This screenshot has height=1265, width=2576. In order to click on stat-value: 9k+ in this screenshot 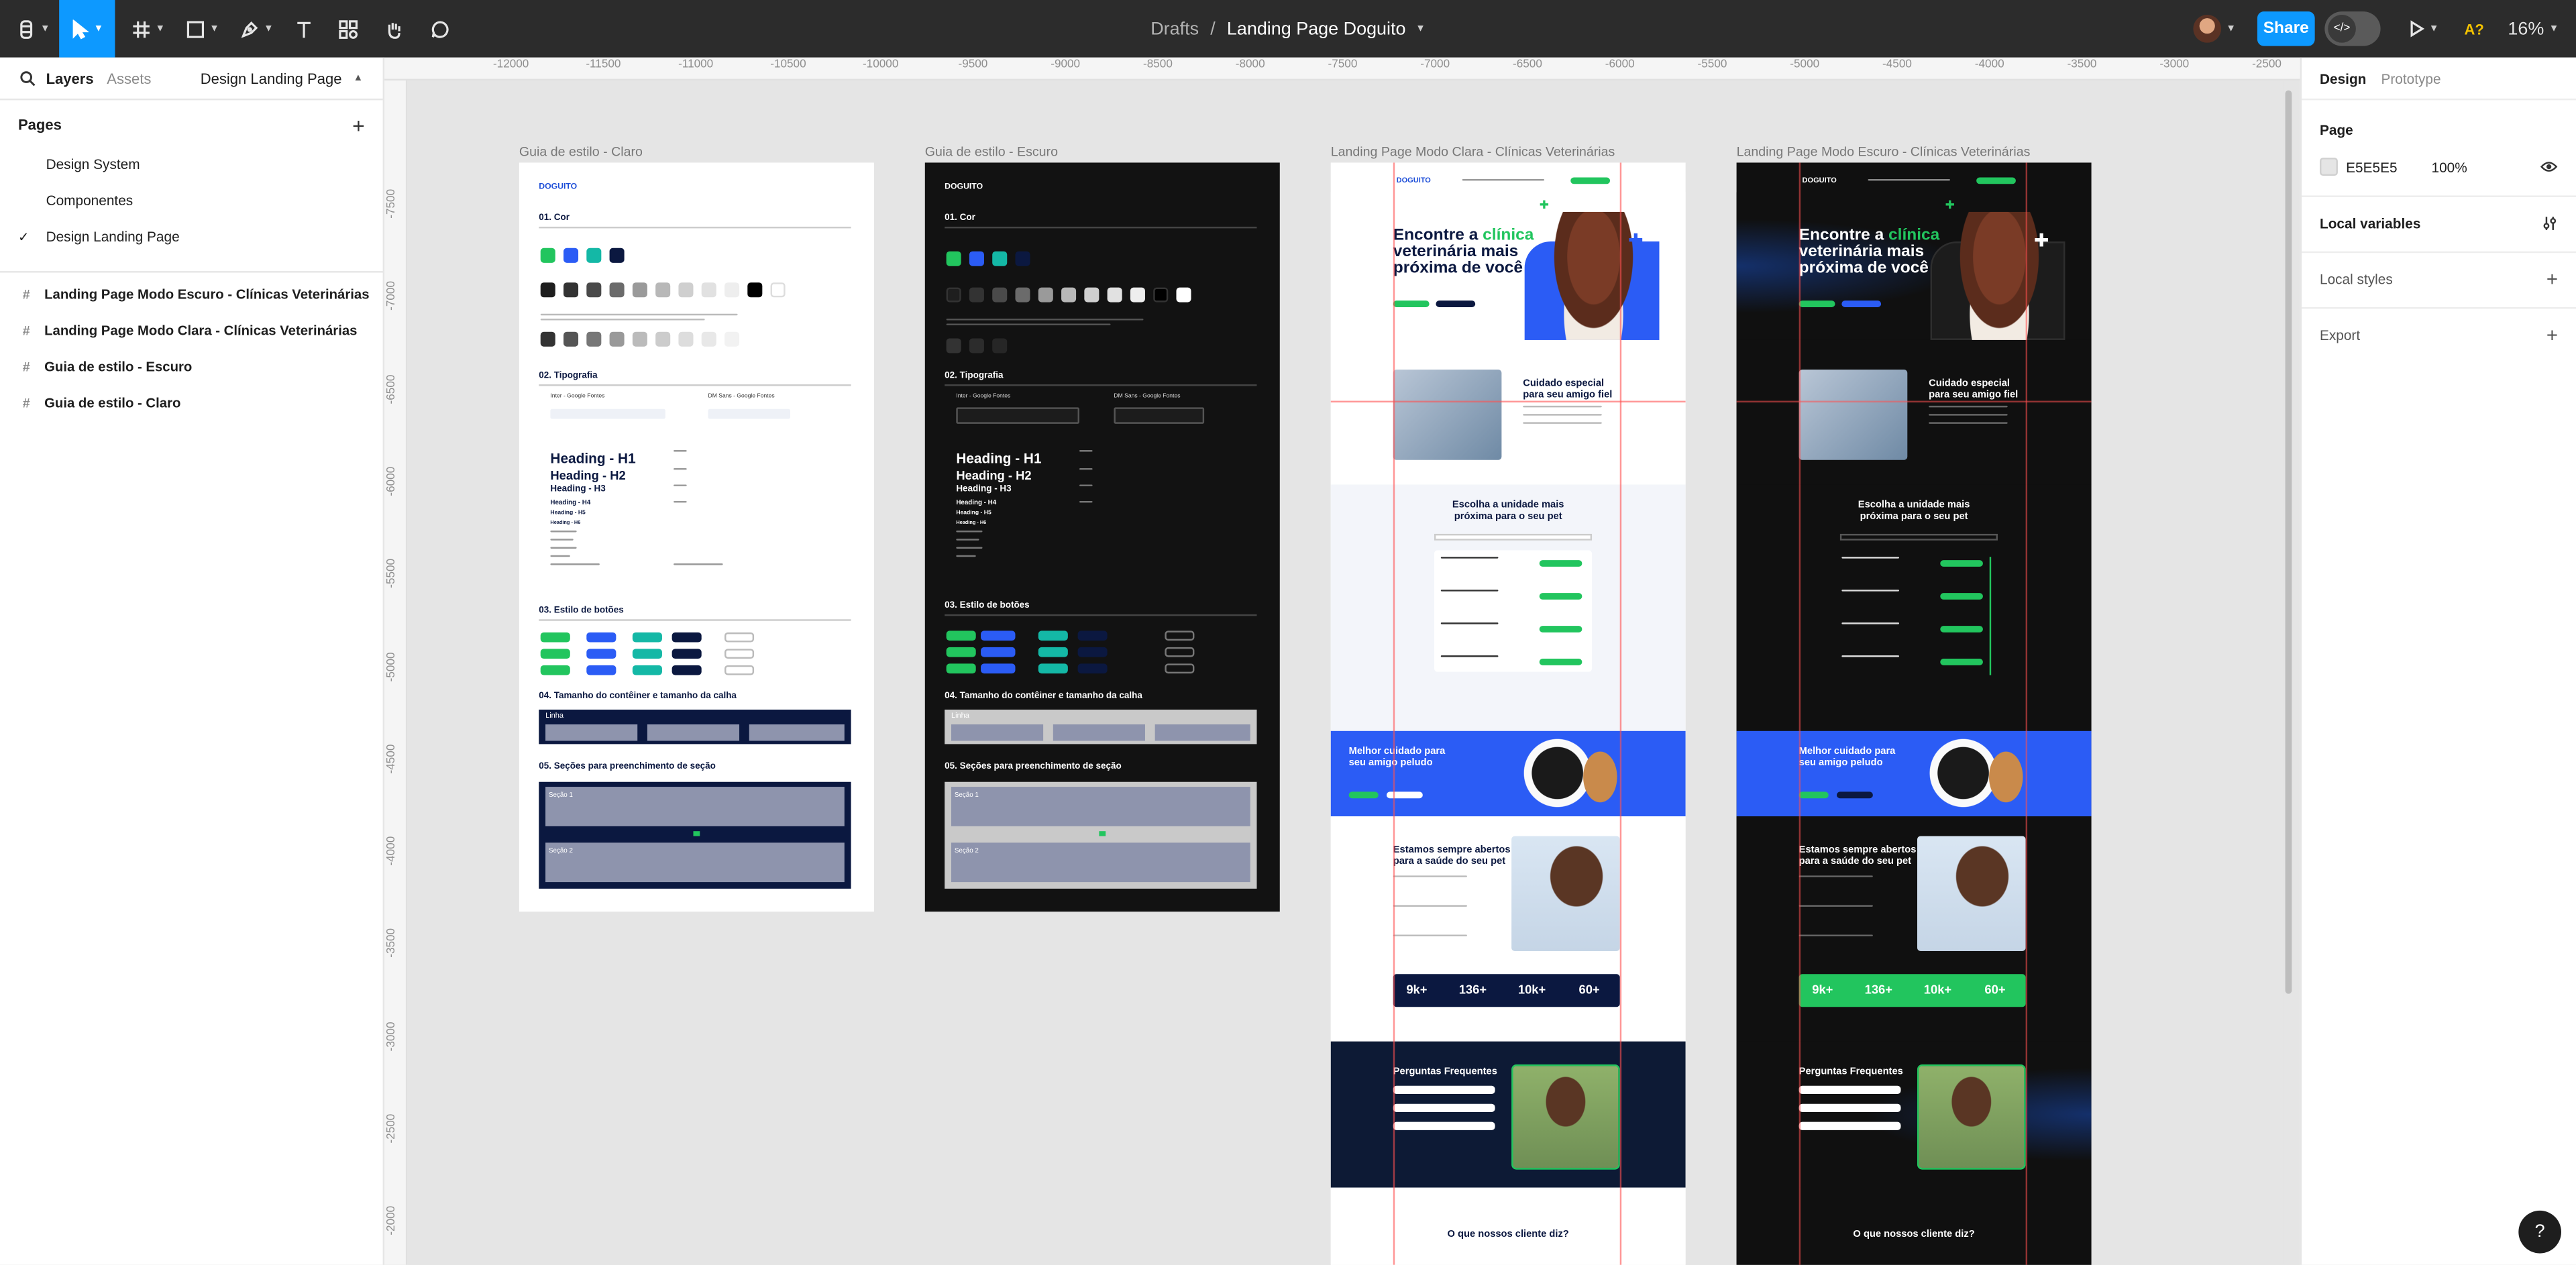, I will do `click(1822, 990)`.